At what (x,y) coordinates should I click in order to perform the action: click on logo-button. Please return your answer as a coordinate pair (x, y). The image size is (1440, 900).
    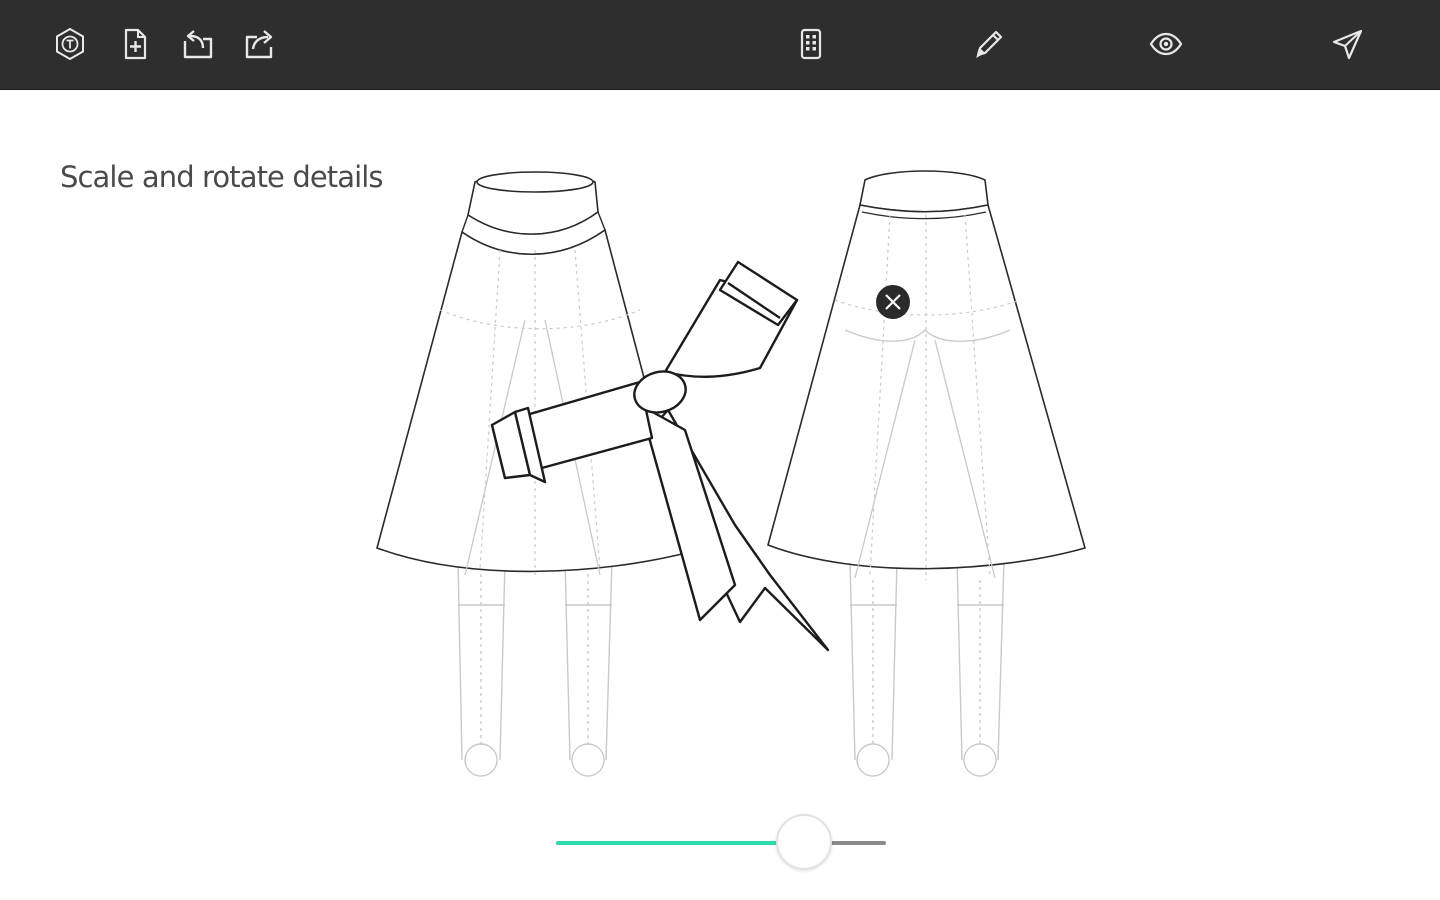
    Looking at the image, I should click on (70, 44).